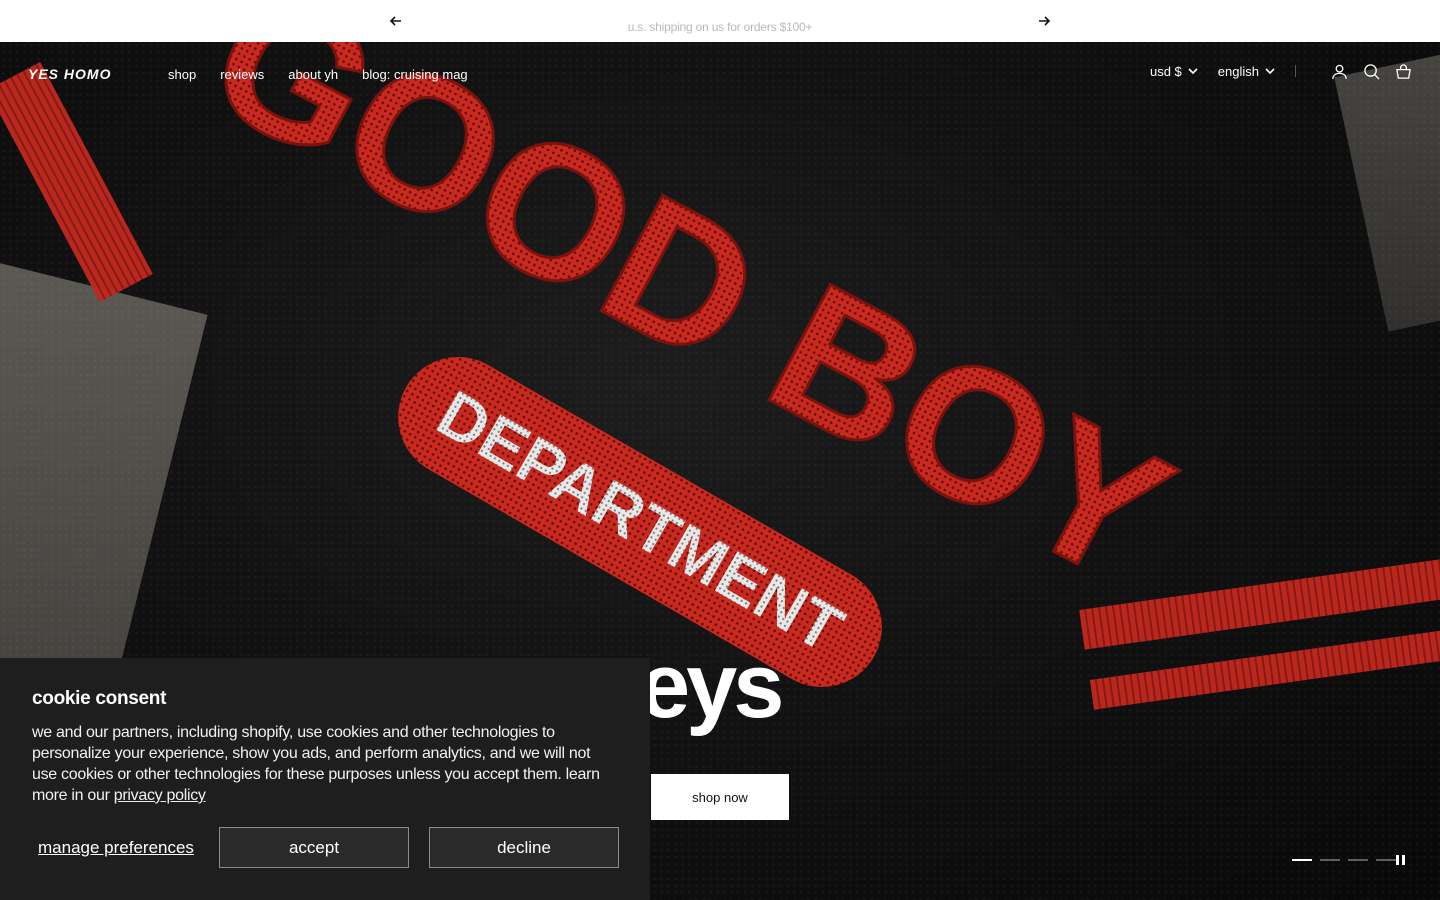  I want to click on cart-icon, so click(1403, 71).